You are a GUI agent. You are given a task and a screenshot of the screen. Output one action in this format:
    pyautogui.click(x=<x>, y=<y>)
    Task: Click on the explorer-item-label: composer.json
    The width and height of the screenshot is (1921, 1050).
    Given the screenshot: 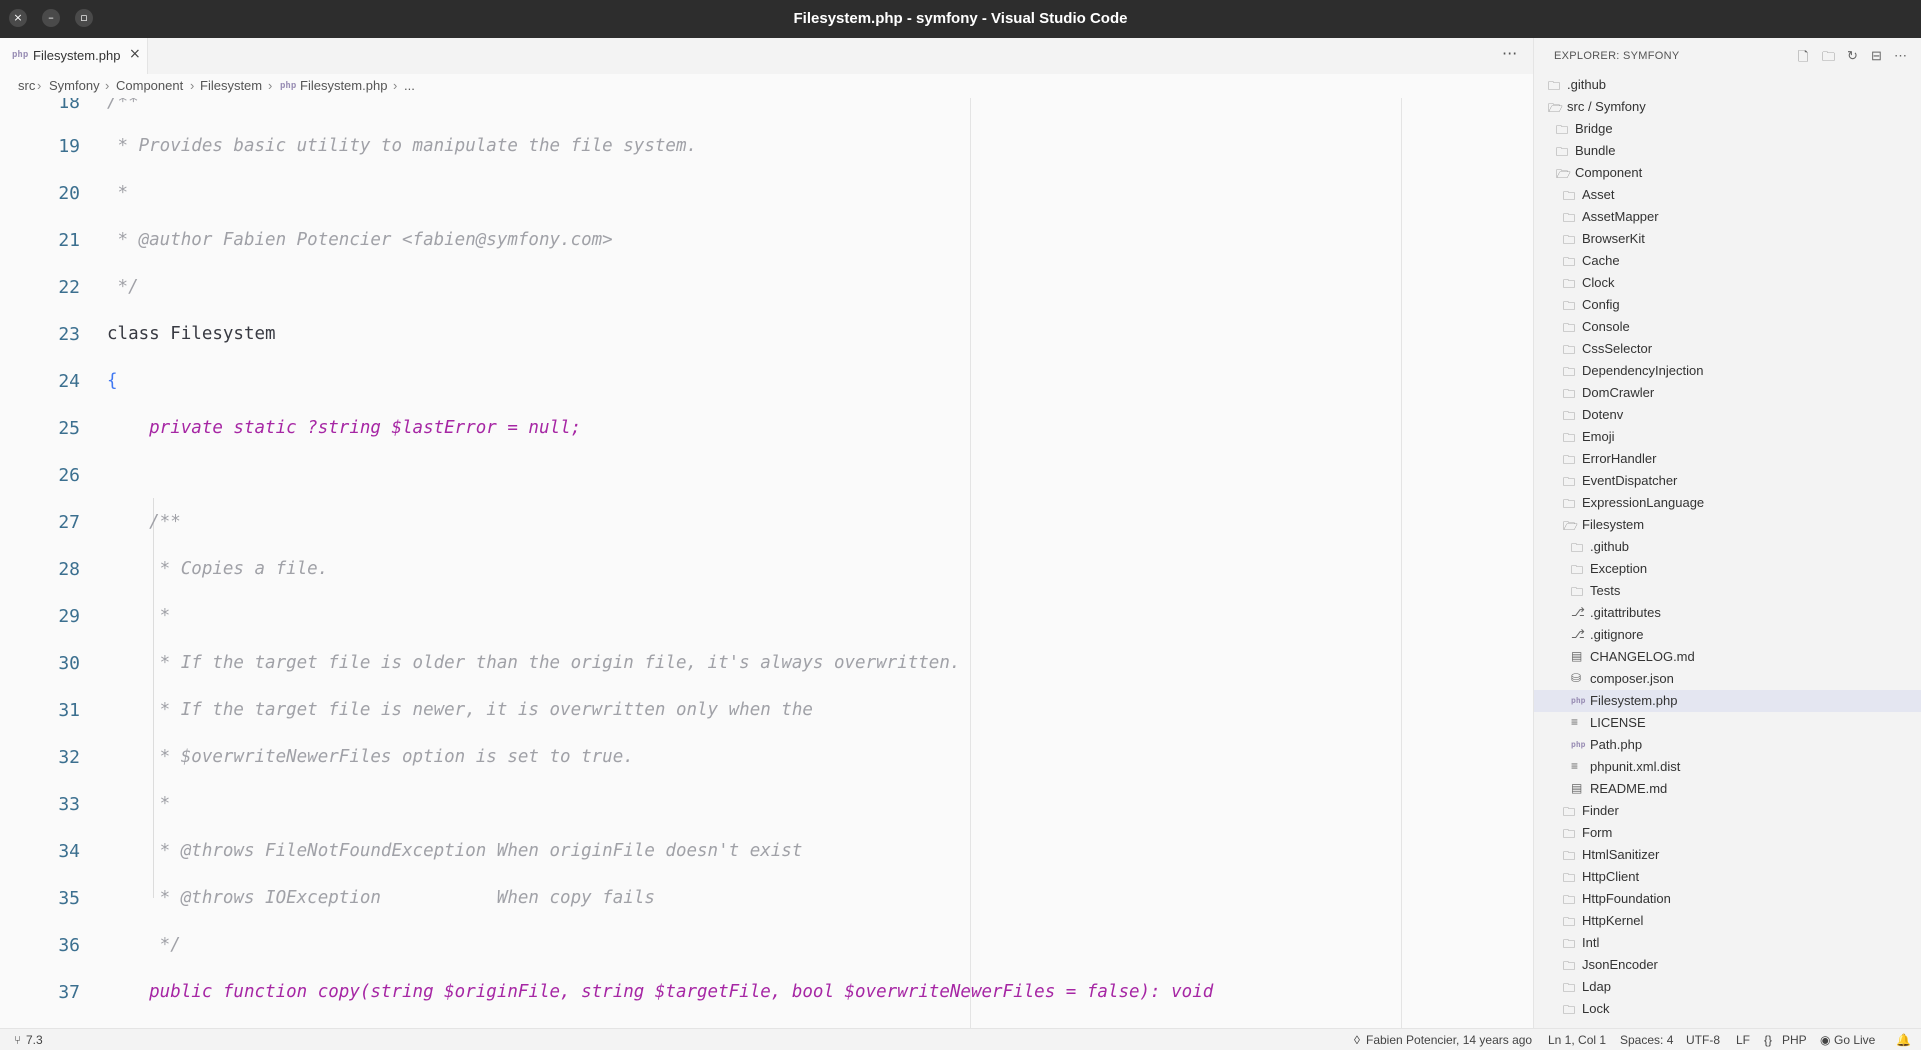 What is the action you would take?
    pyautogui.click(x=1632, y=678)
    